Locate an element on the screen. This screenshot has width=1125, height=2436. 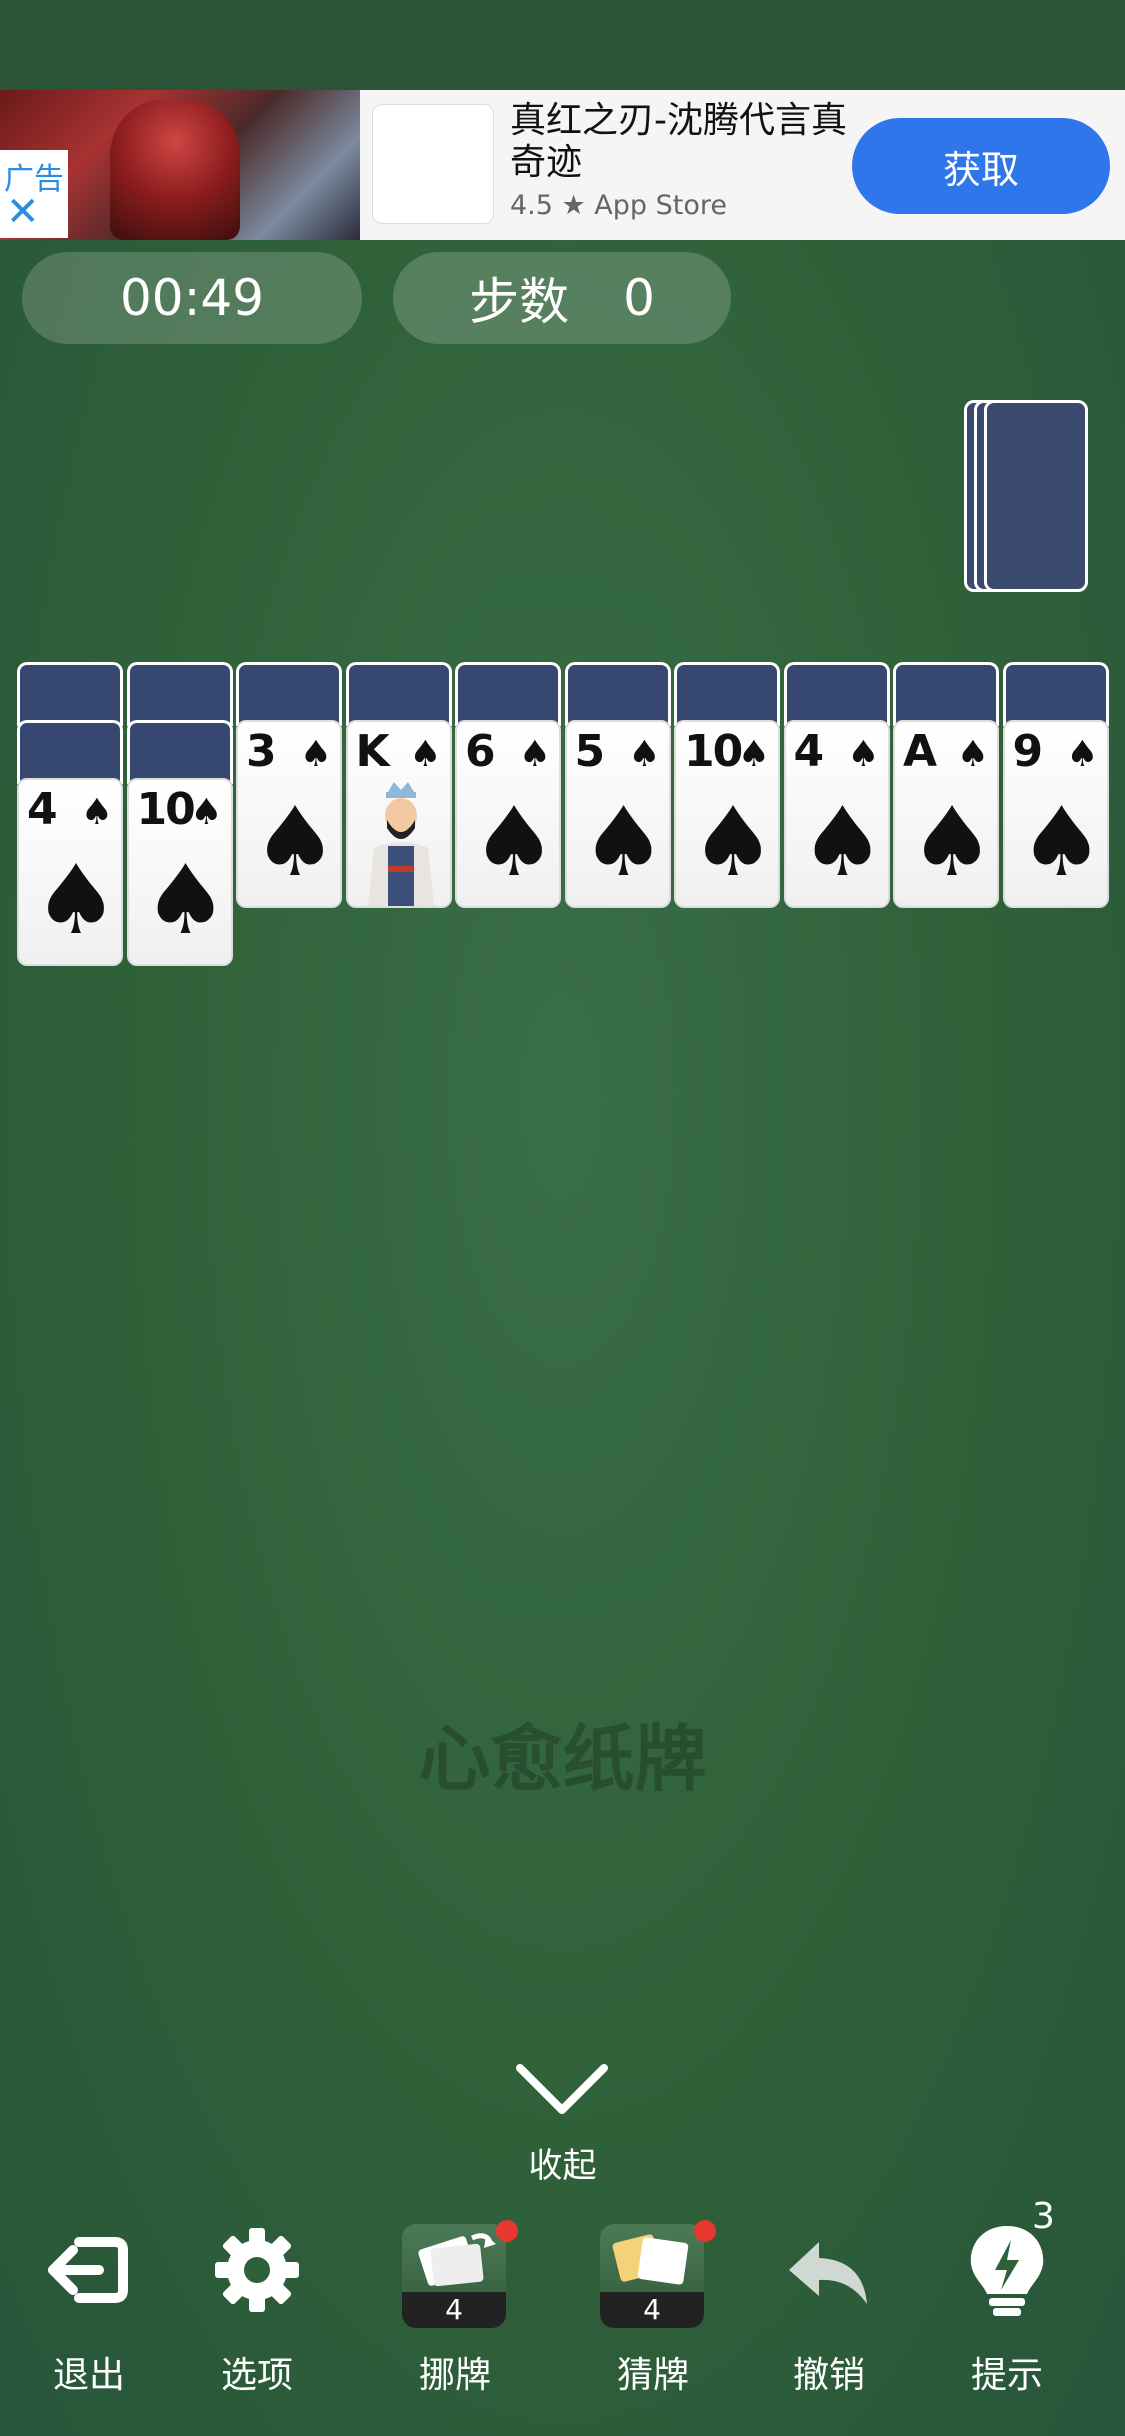
exit-icon is located at coordinates (88, 2270).